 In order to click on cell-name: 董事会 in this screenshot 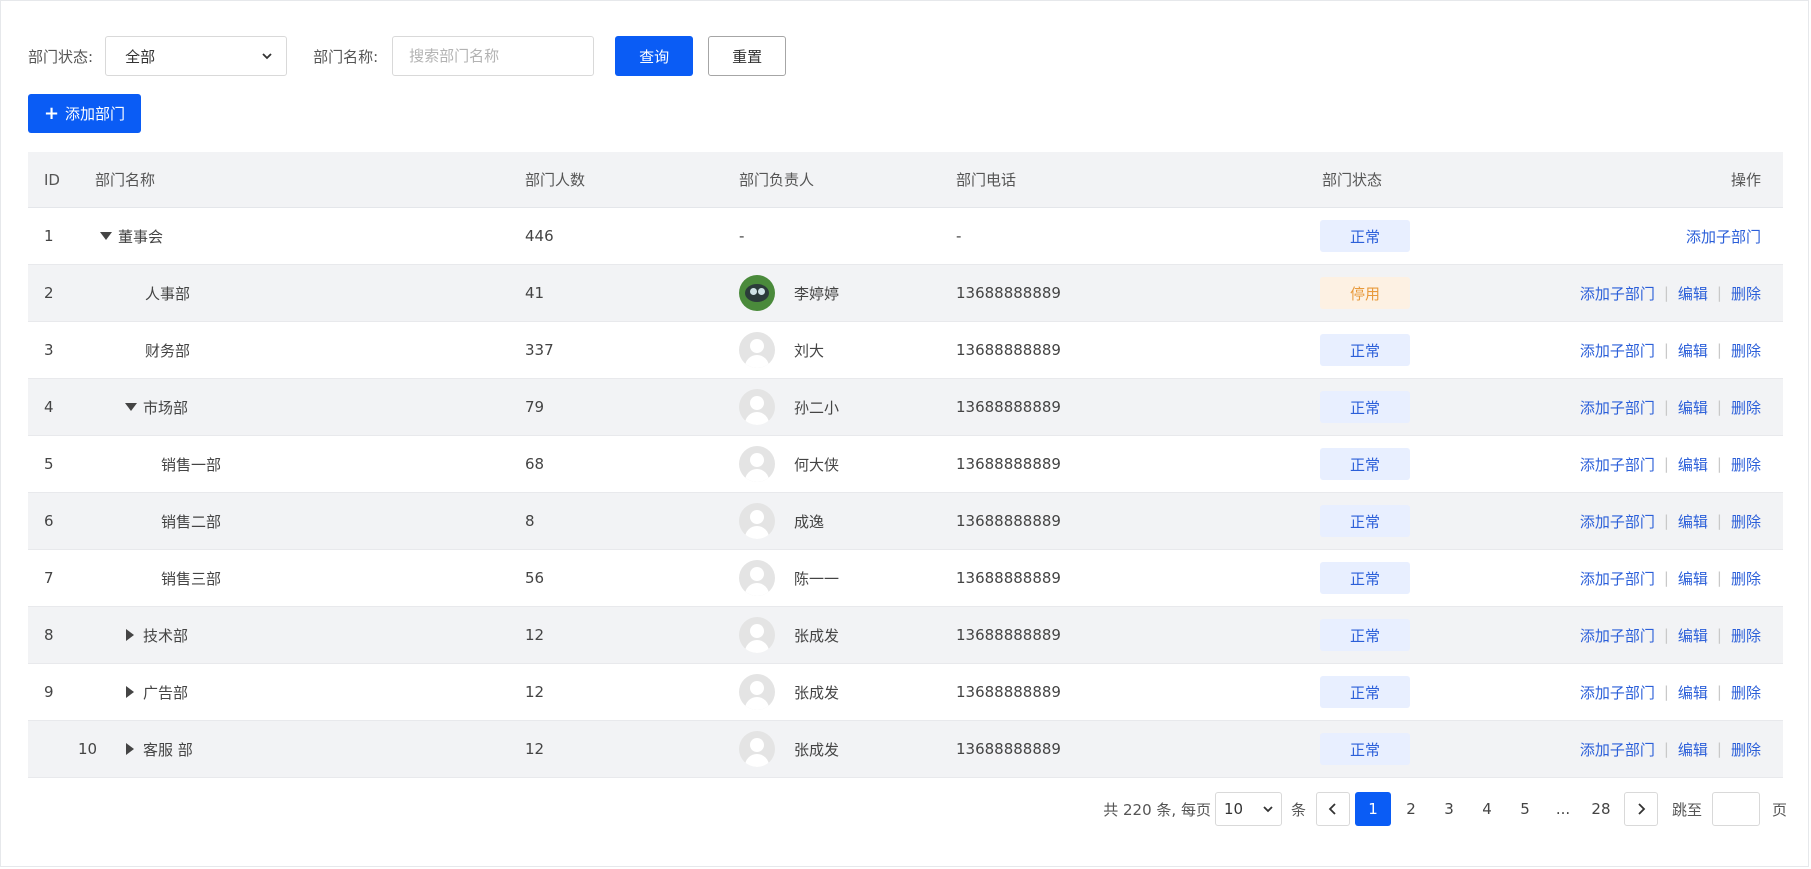, I will do `click(131, 236)`.